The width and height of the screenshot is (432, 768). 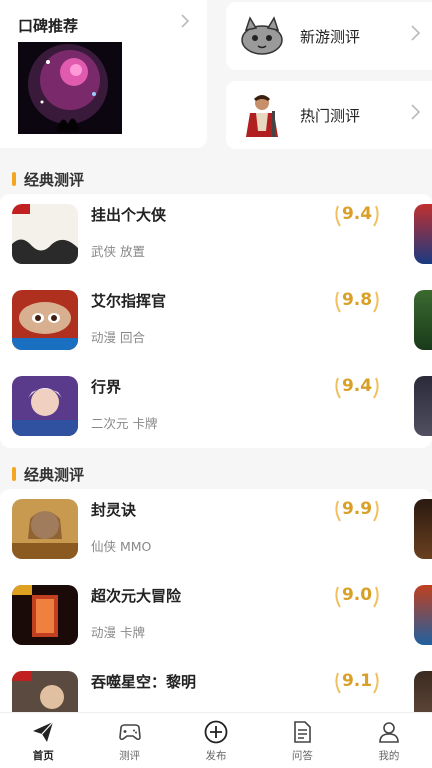 I want to click on game-tags: 仙侠 MMO, so click(x=121, y=546).